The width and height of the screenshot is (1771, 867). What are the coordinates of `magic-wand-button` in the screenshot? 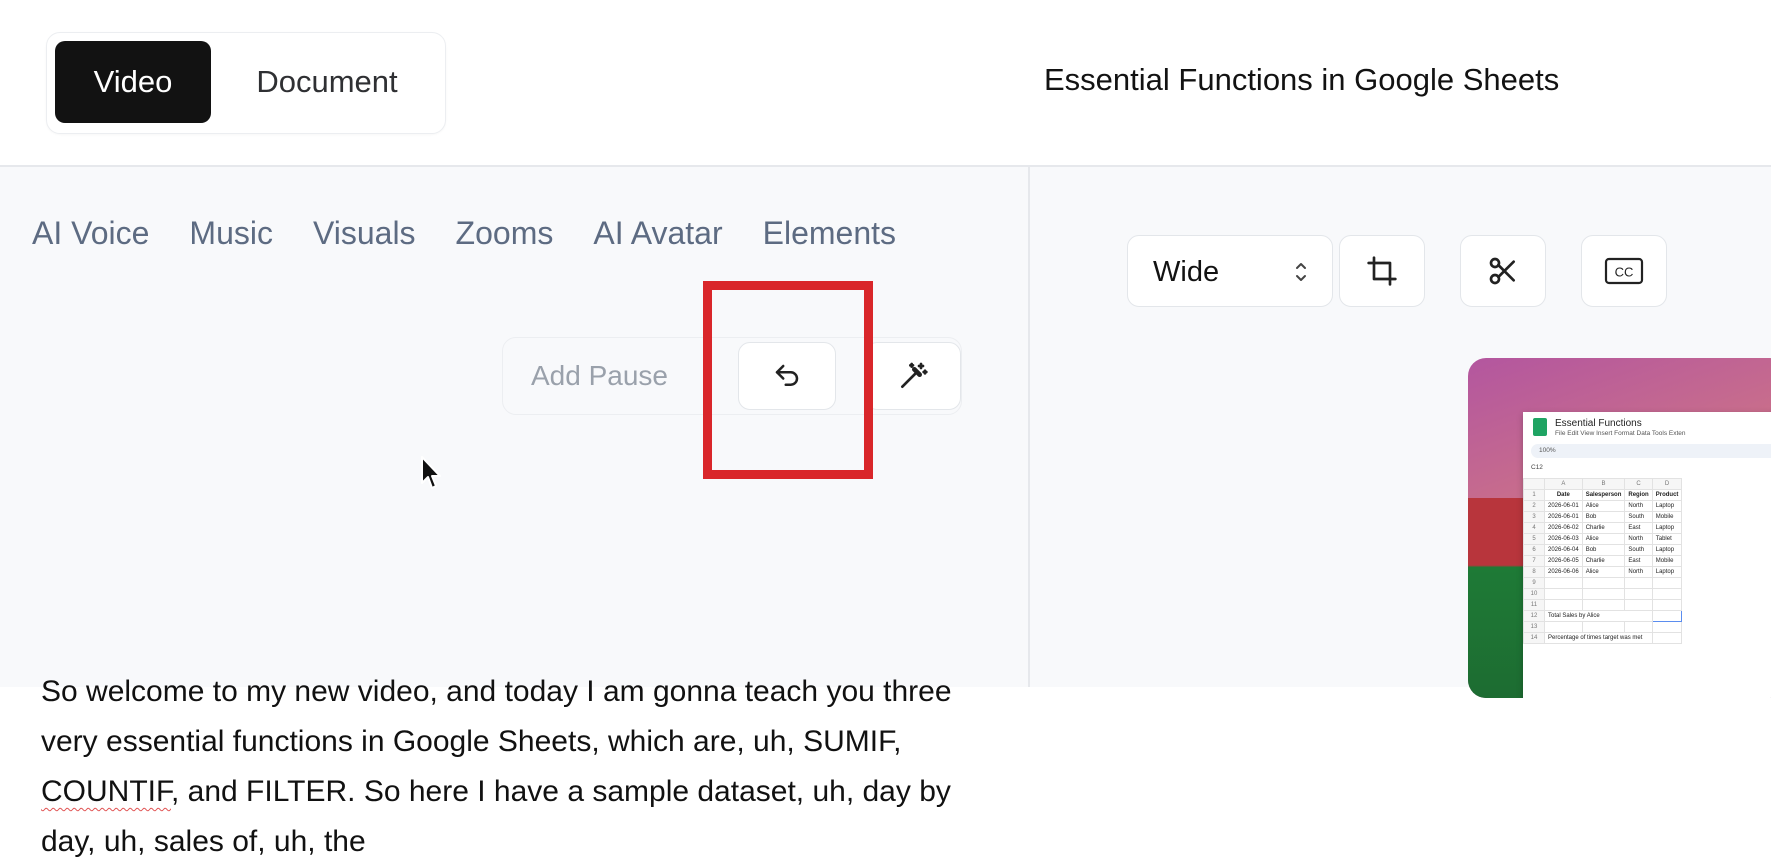 It's located at (913, 376).